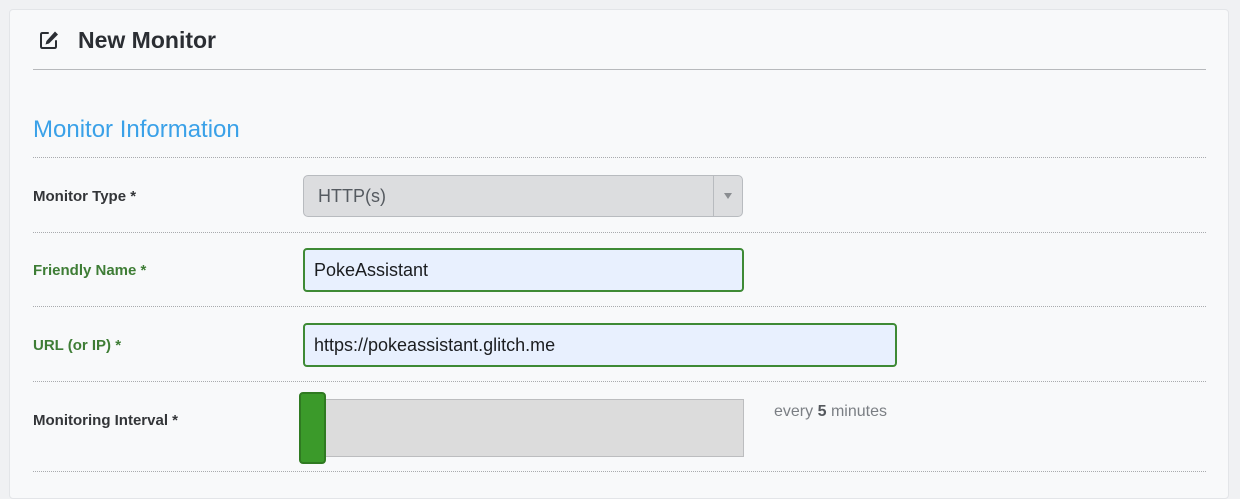 The height and width of the screenshot is (499, 1240). I want to click on friendly-name-label: Friendly Name *, so click(90, 270).